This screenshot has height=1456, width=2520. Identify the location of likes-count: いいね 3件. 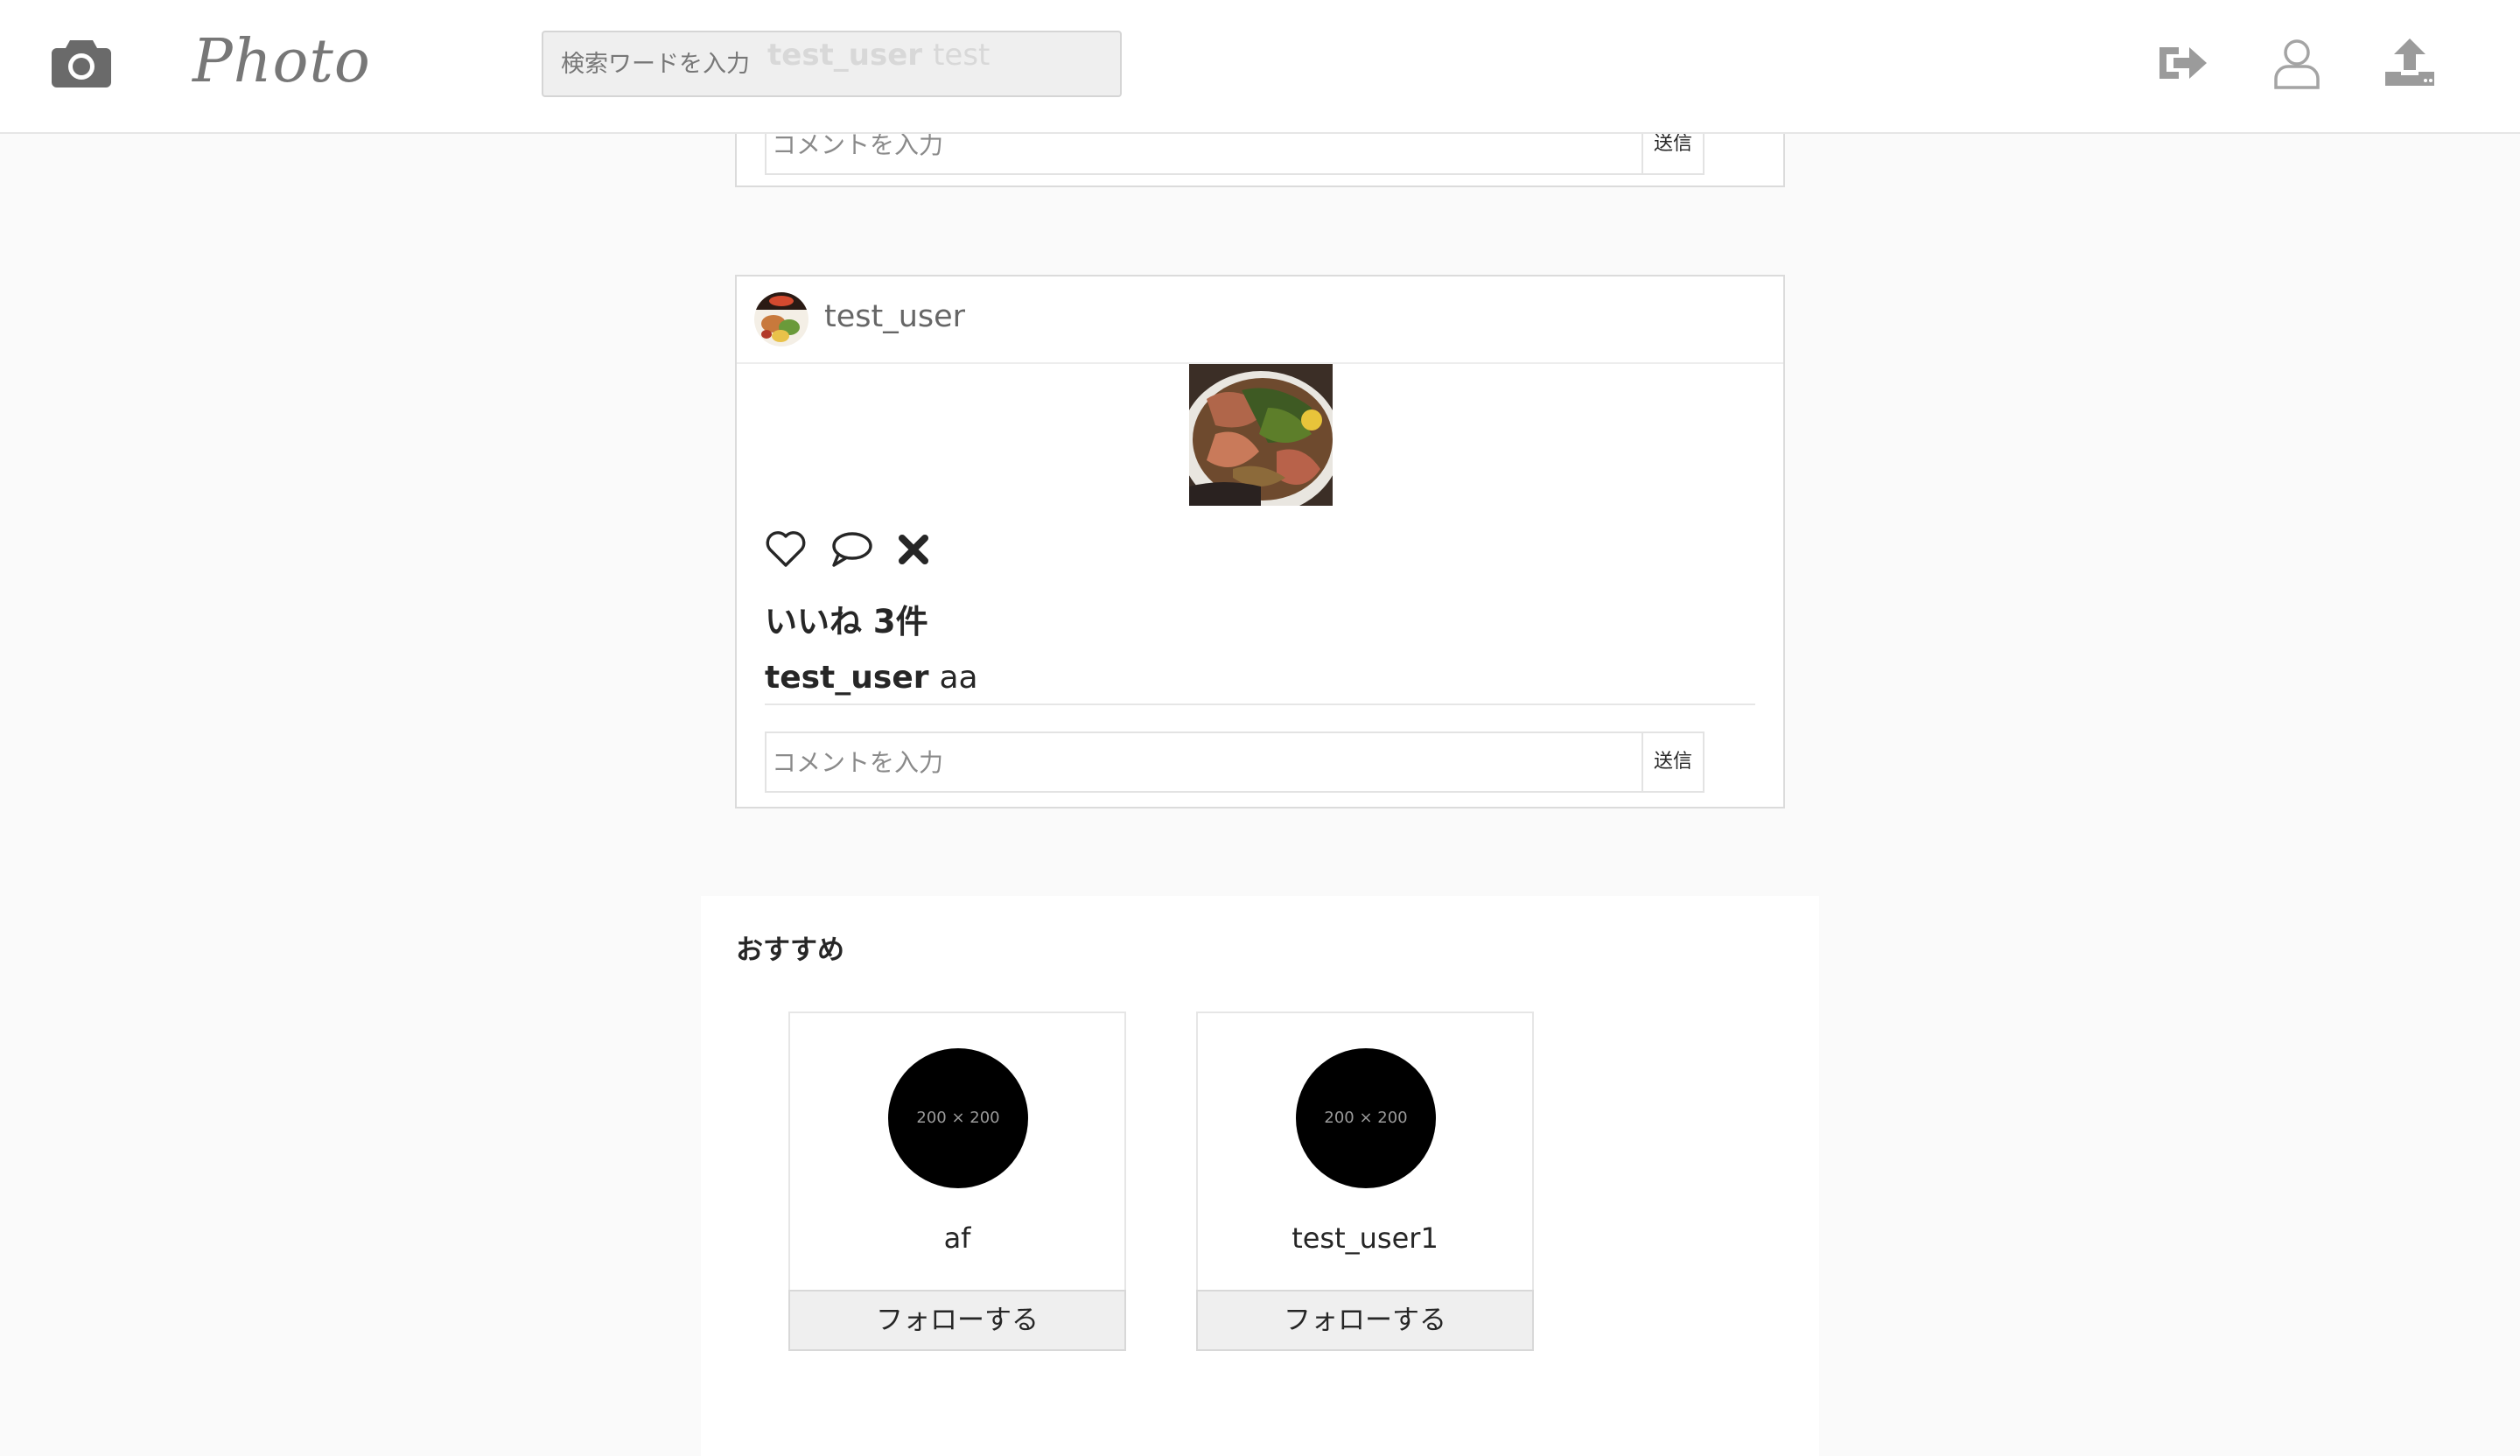
(846, 618).